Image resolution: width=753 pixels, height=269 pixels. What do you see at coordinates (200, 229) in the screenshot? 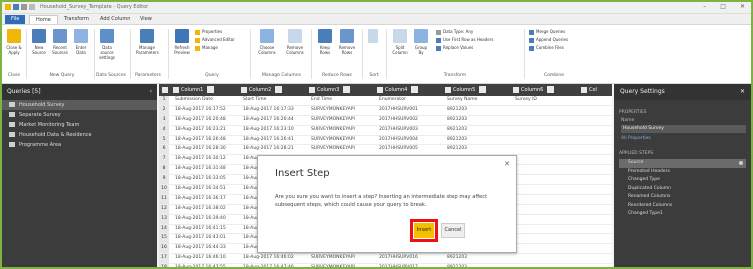
I see `table-cell: 18-Aug-2017 16:41:15` at bounding box center [200, 229].